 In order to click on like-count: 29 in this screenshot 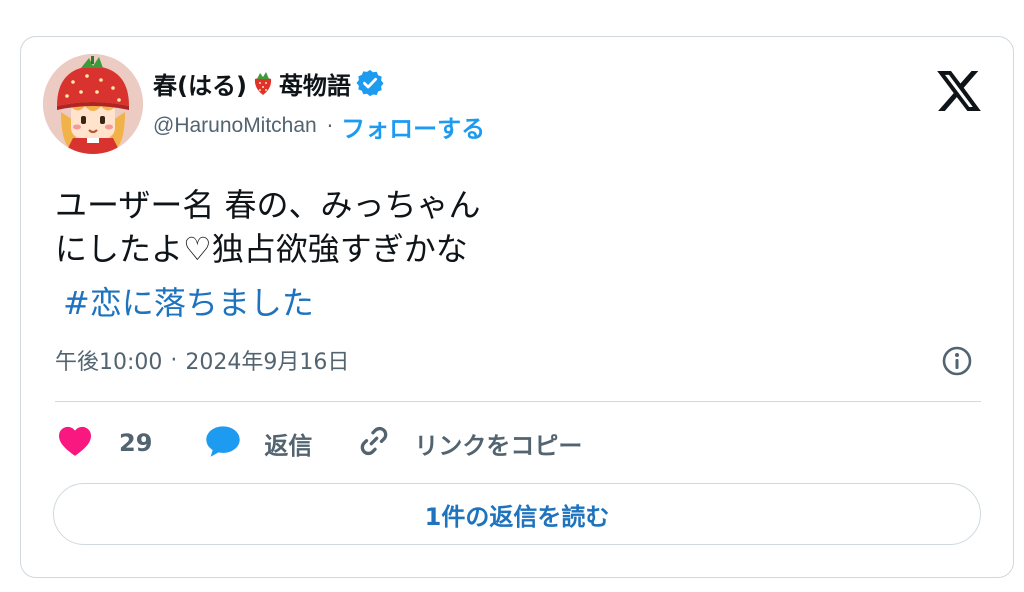, I will do `click(136, 443)`.